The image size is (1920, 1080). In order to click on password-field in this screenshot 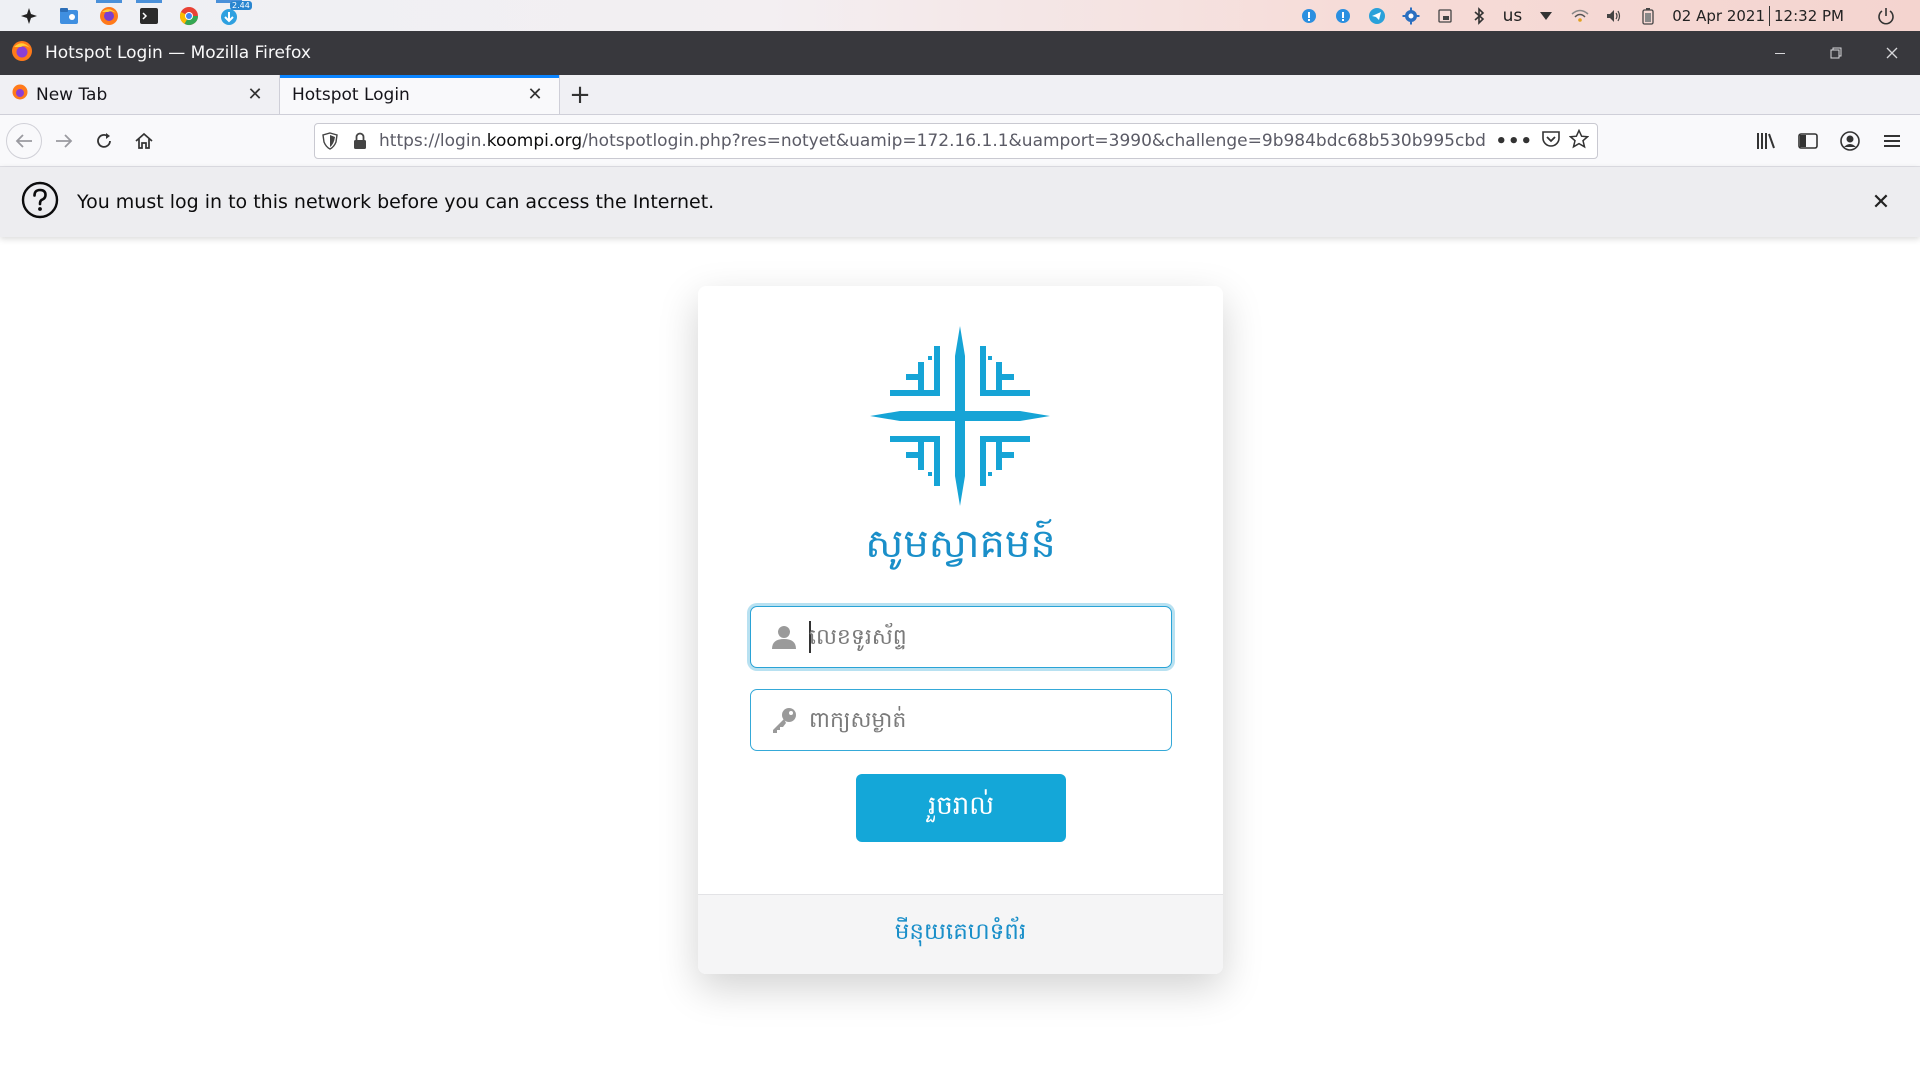, I will do `click(961, 720)`.